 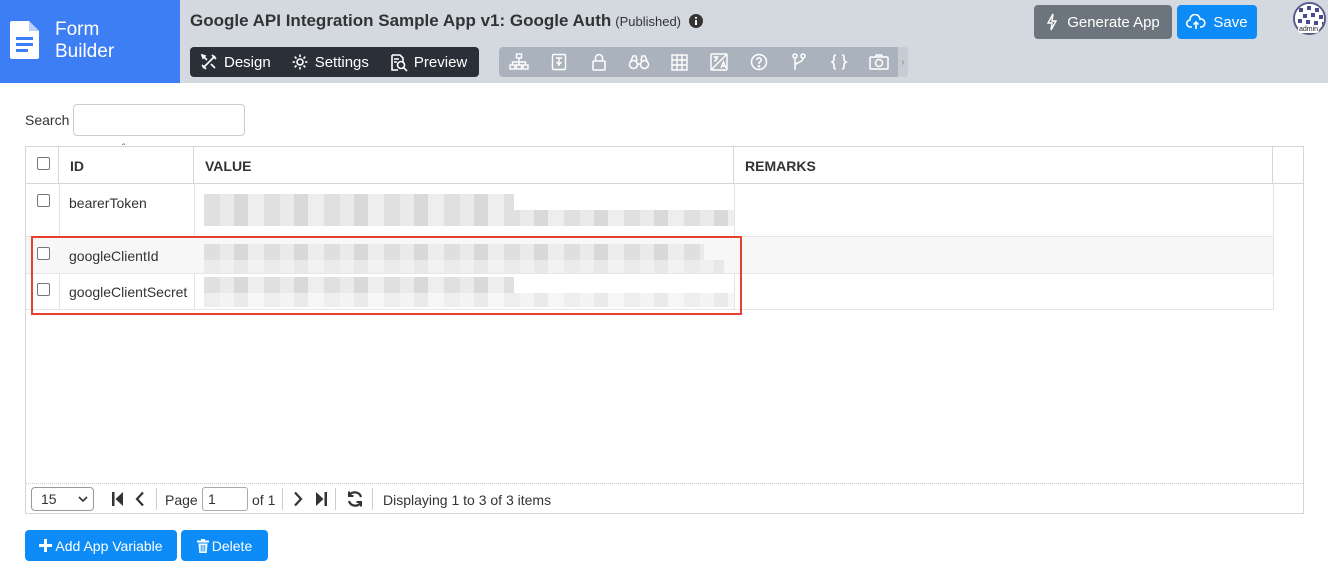 I want to click on search-label: Search, so click(x=47, y=120).